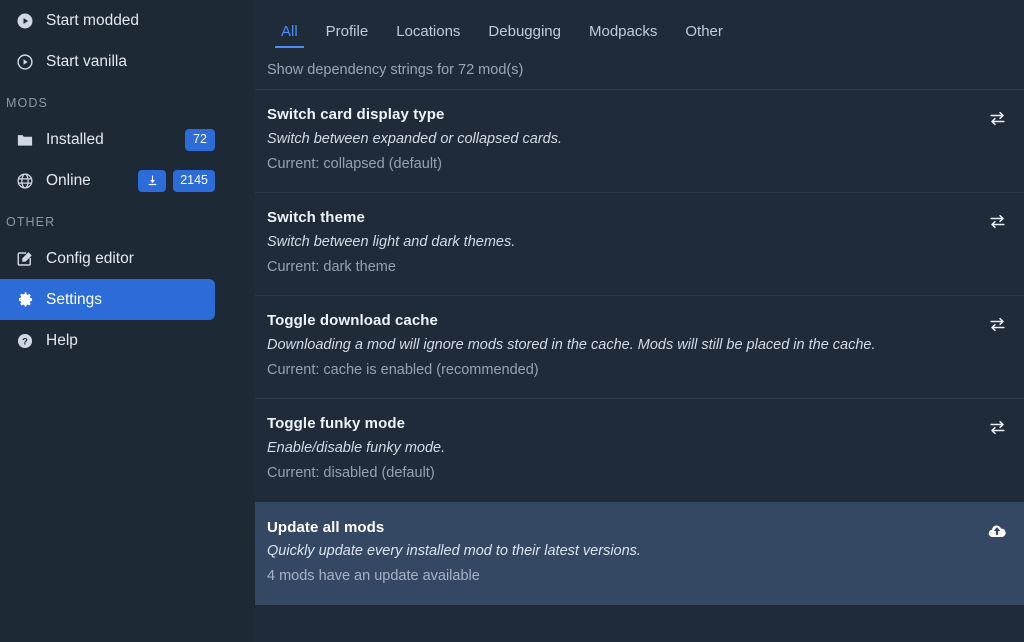 The width and height of the screenshot is (1024, 642). Describe the element at coordinates (27, 103) in the screenshot. I see `sidebar-section-mods: MODS` at that location.